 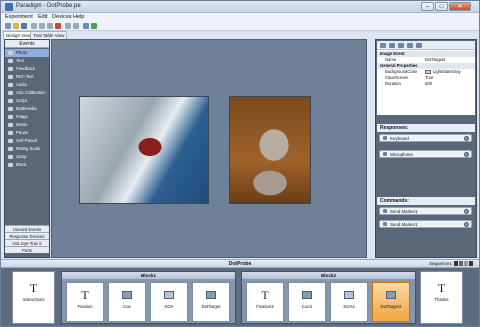 What do you see at coordinates (10, 133) in the screenshot?
I see `pause-icon` at bounding box center [10, 133].